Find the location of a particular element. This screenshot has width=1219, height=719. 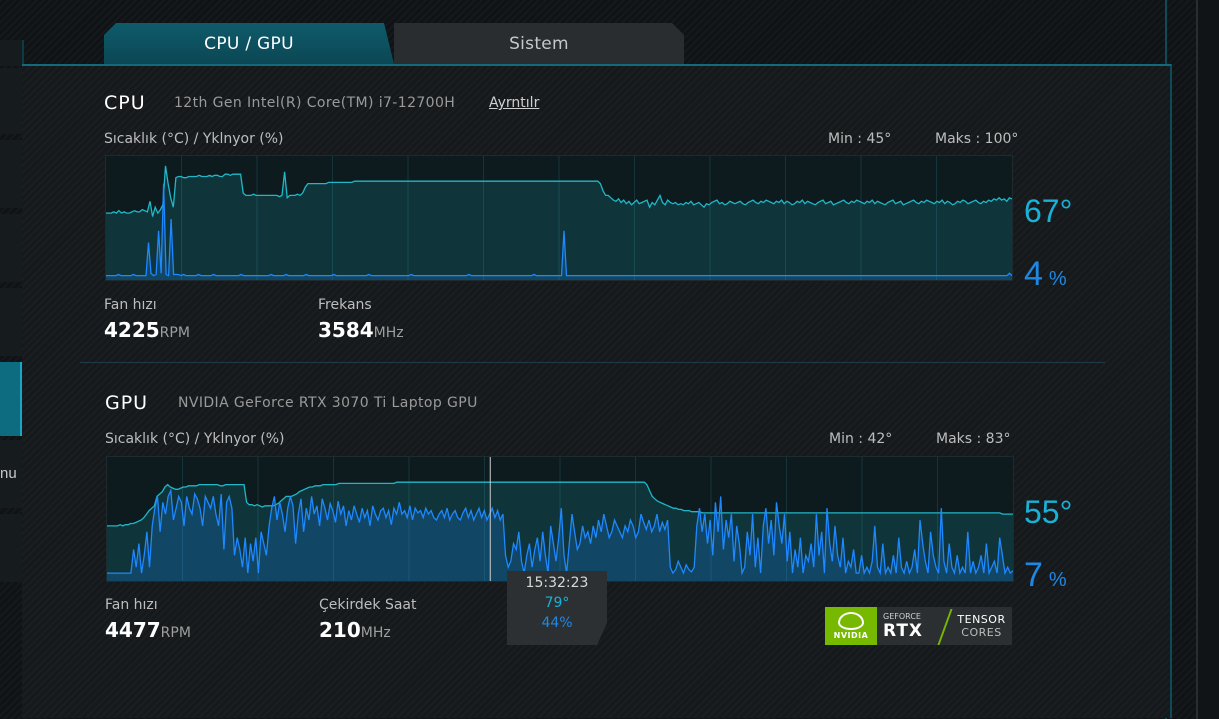

nvidia-eye-icon is located at coordinates (851, 621).